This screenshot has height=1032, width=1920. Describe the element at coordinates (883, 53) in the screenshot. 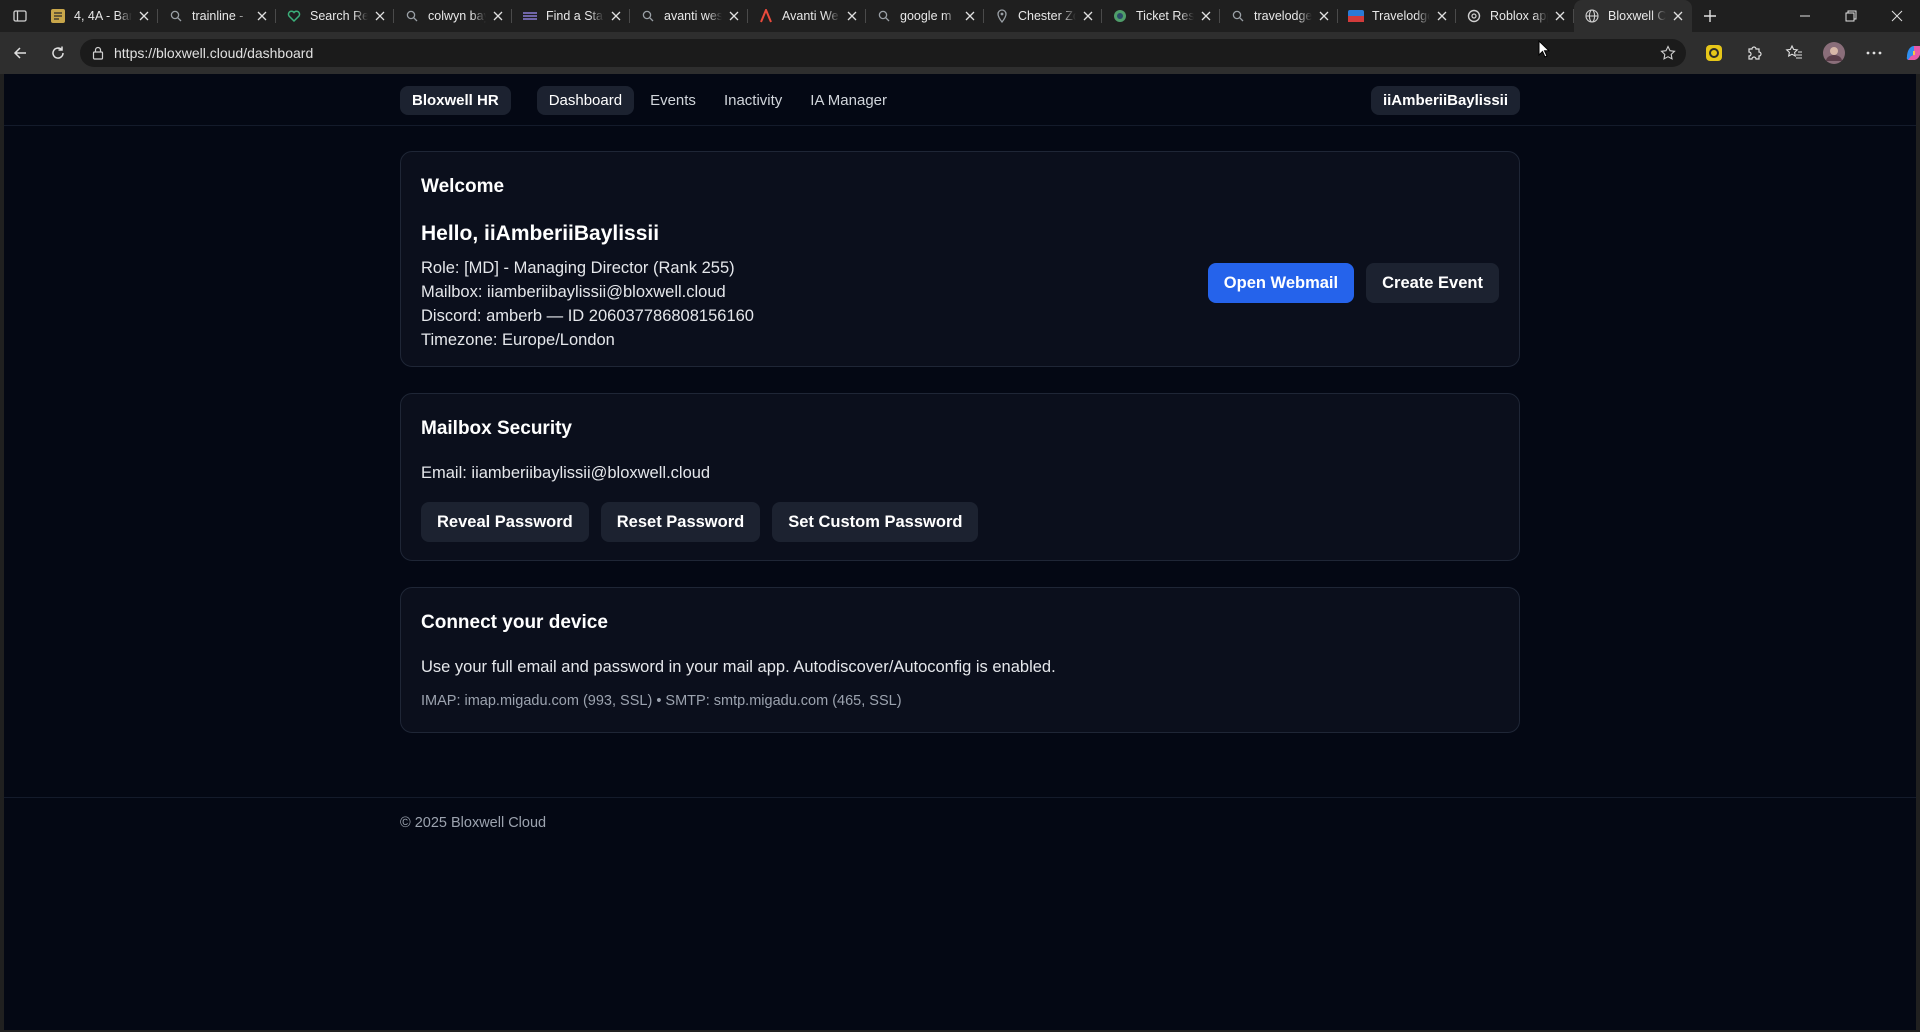

I see `address-bar: https://bloxwell.cloud/dashboard` at that location.